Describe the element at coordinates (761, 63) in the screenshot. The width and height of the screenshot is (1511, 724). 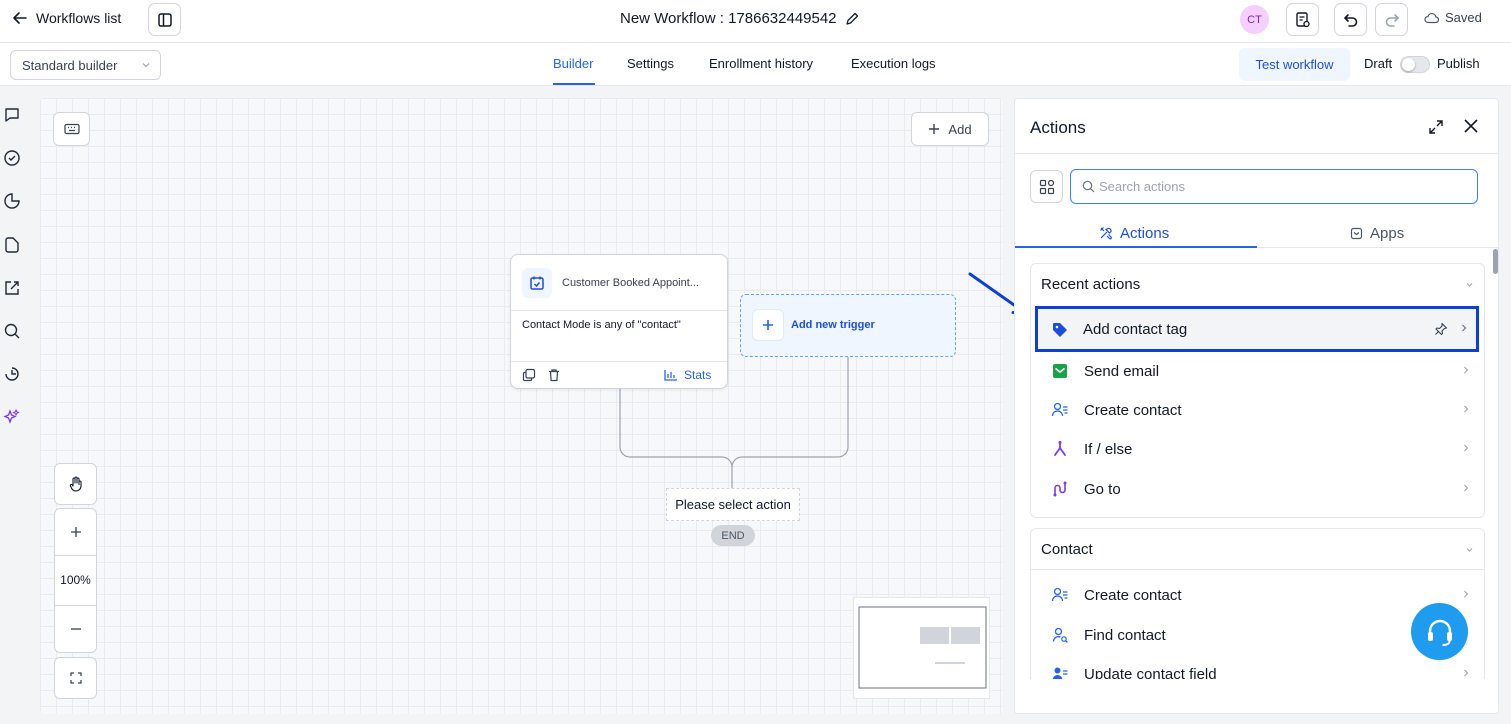
I see `tab-enrollment-history: Enrollment history` at that location.